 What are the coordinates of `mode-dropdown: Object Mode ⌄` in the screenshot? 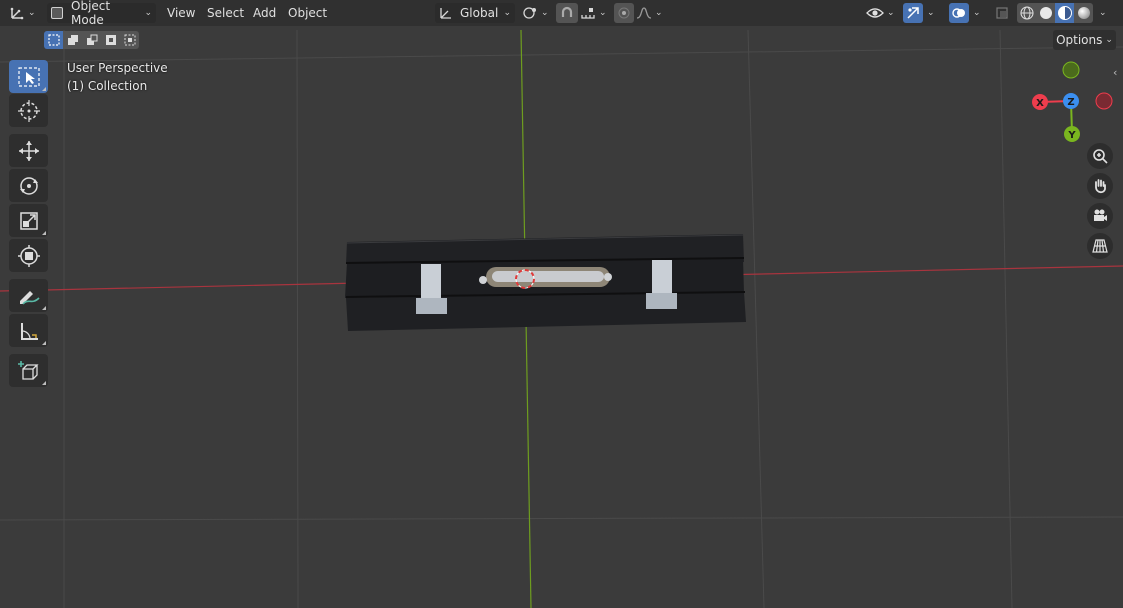 It's located at (101, 13).